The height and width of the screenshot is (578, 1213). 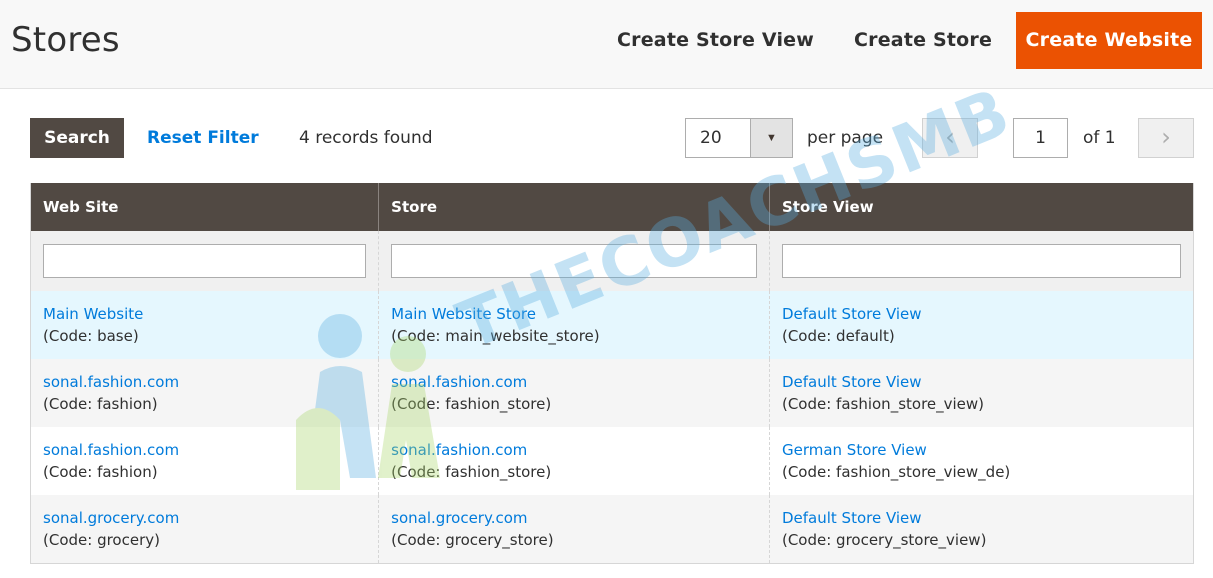 What do you see at coordinates (896, 472) in the screenshot?
I see `store-view-code: (Code: fashion_store_view_de)` at bounding box center [896, 472].